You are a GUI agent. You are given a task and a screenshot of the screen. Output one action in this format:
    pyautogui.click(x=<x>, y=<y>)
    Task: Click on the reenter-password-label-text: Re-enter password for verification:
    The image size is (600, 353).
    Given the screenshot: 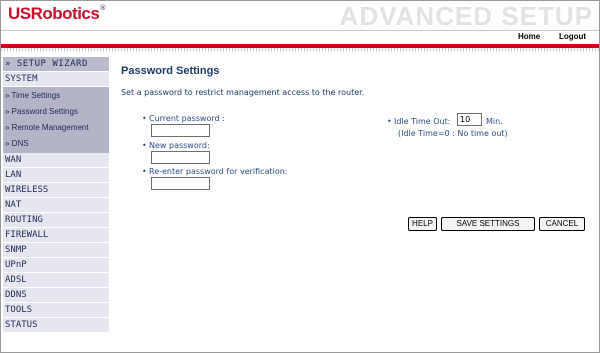 What is the action you would take?
    pyautogui.click(x=218, y=171)
    